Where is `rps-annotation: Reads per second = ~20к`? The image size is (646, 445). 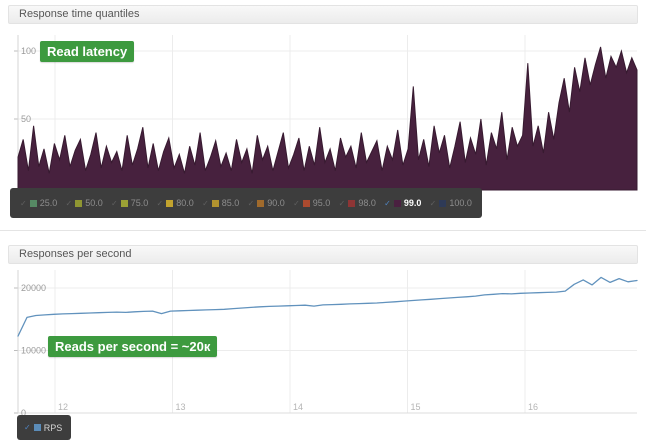 rps-annotation: Reads per second = ~20к is located at coordinates (133, 346).